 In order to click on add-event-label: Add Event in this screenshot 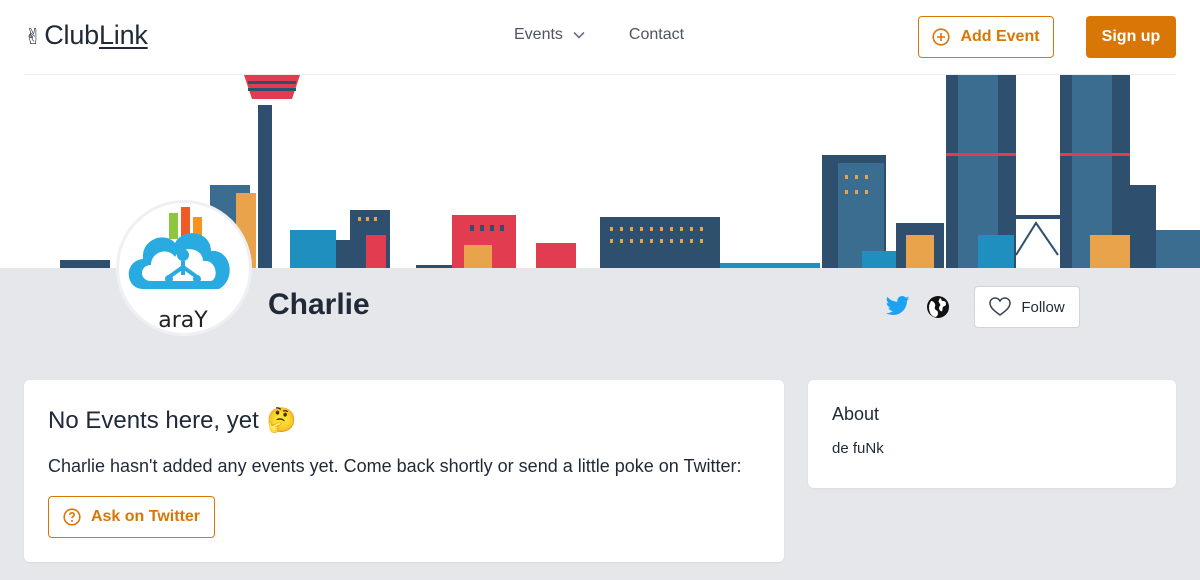, I will do `click(1000, 36)`.